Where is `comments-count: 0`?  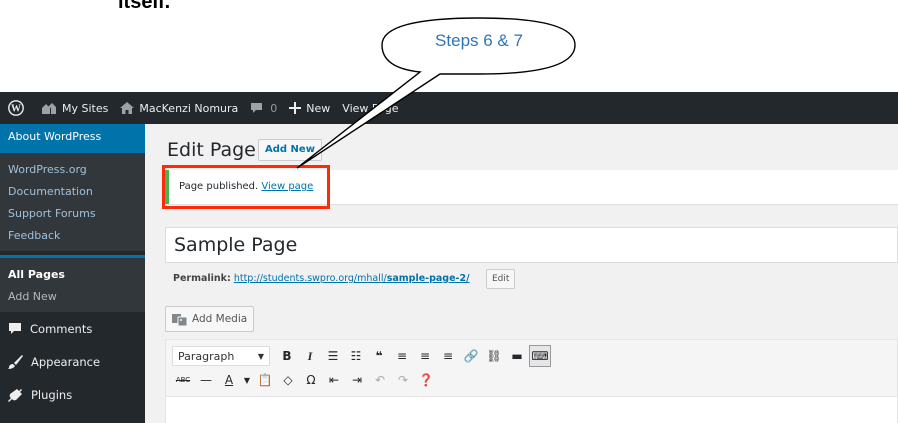
comments-count: 0 is located at coordinates (274, 108).